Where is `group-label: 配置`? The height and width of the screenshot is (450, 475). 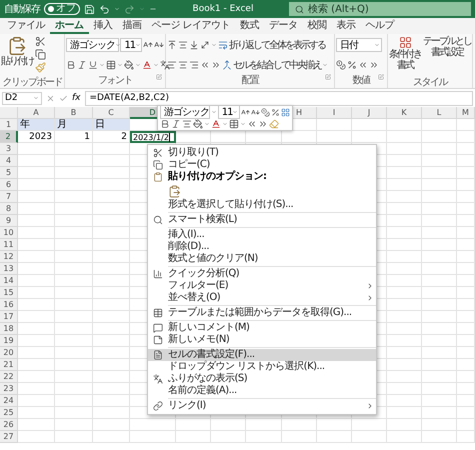
group-label: 配置 is located at coordinates (250, 80).